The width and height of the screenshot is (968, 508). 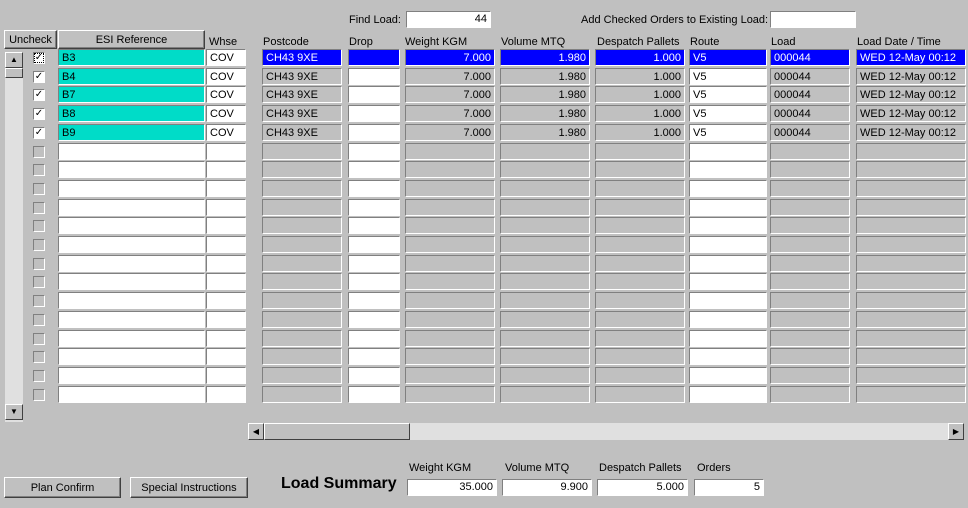 I want to click on add-checked-input, so click(x=813, y=19).